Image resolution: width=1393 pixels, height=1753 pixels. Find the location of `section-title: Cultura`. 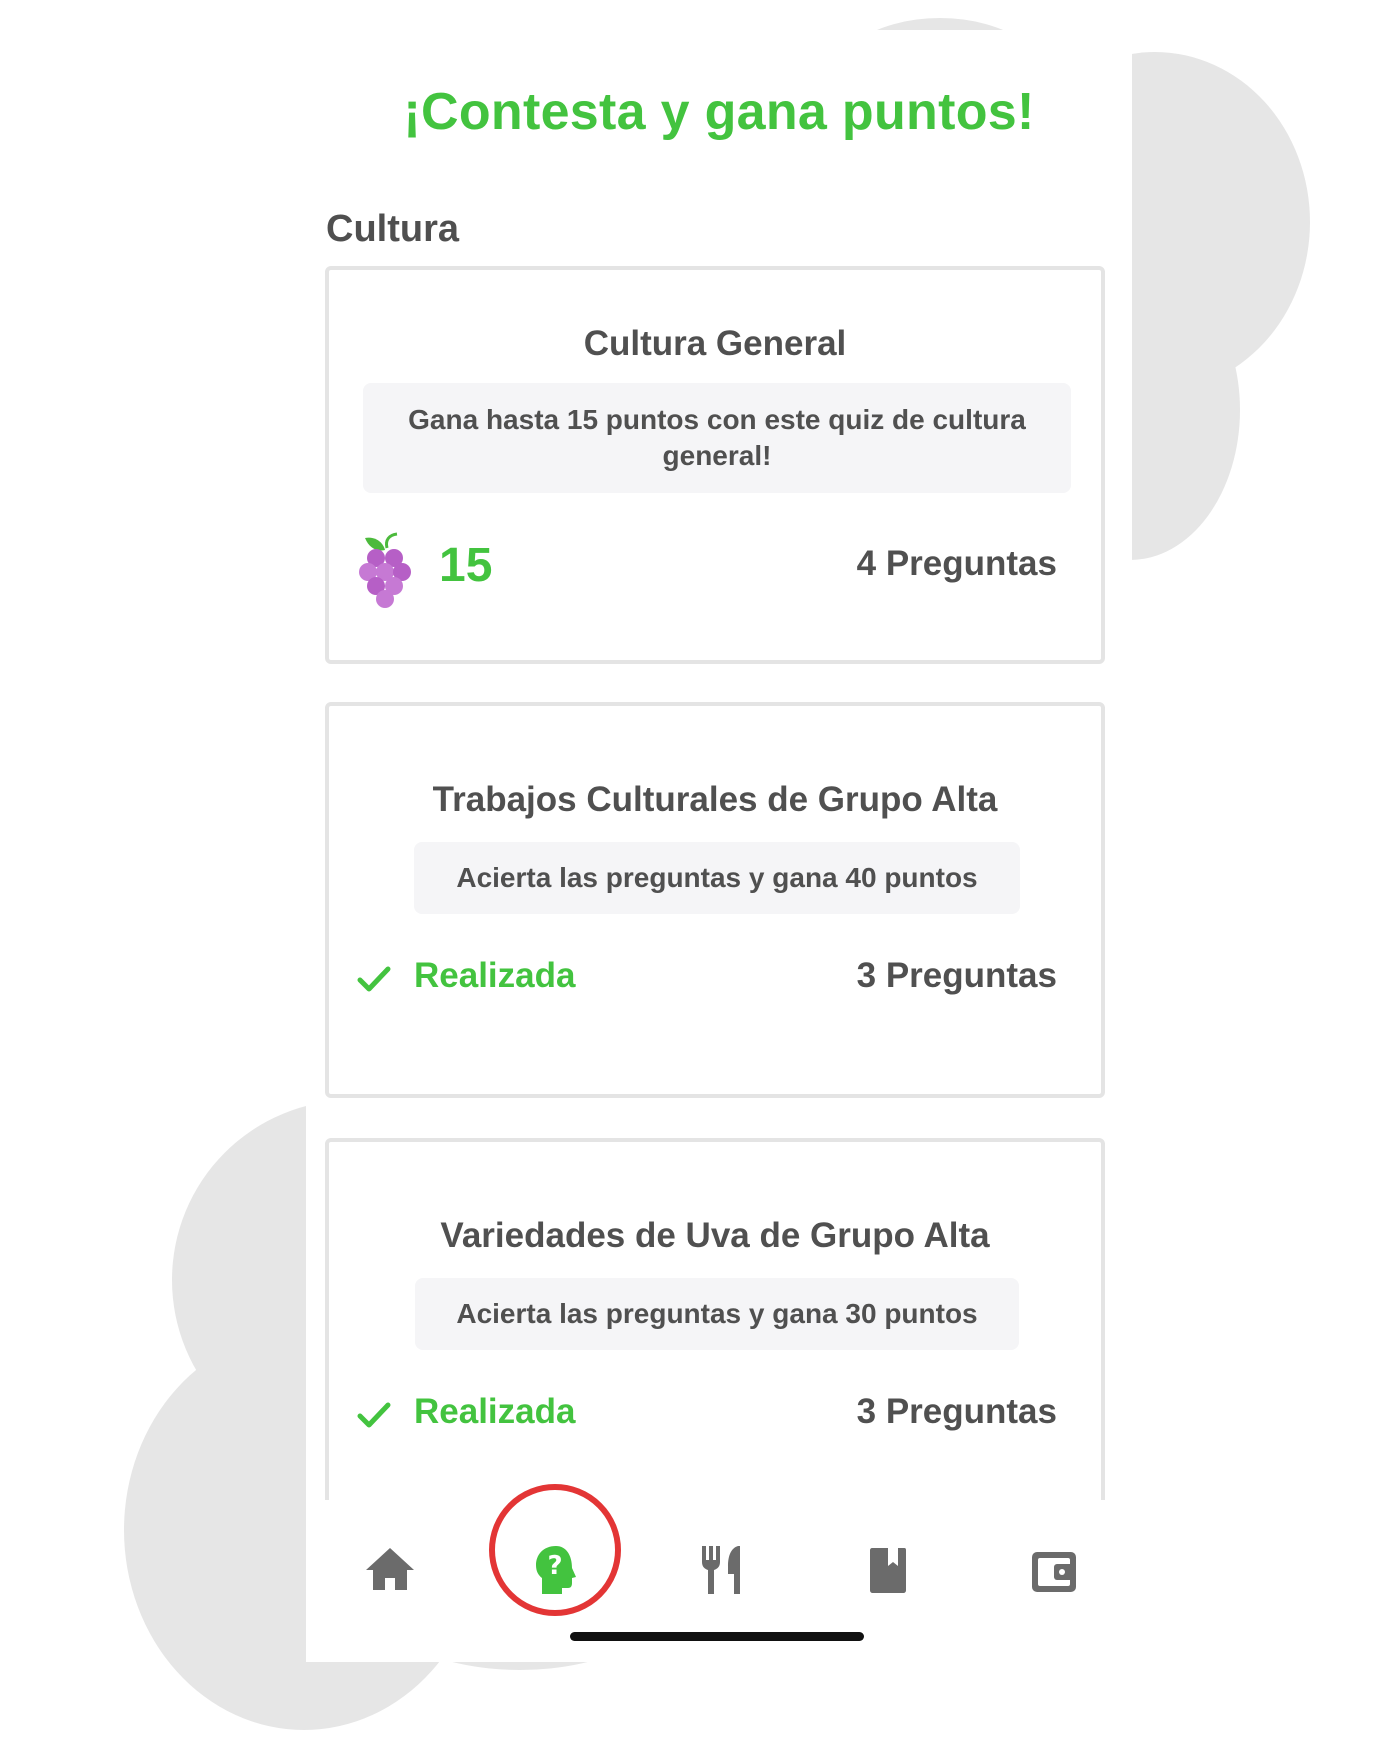

section-title: Cultura is located at coordinates (392, 229).